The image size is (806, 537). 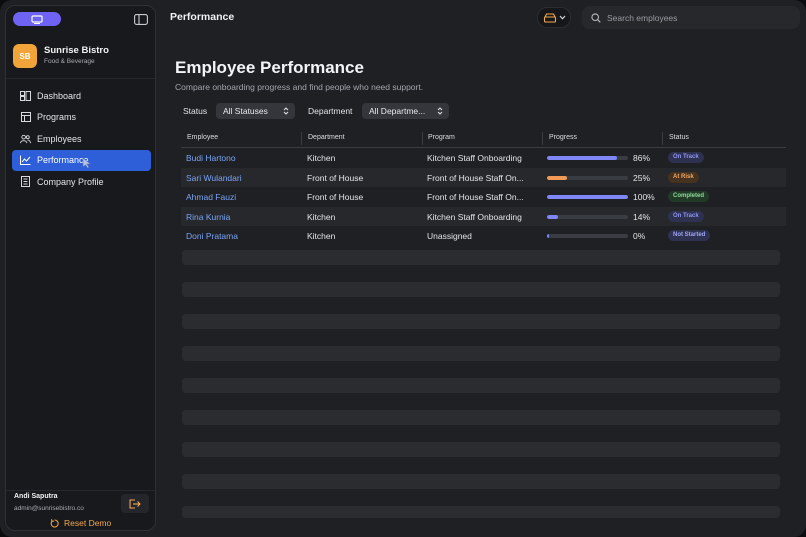 I want to click on column-header-status: Status, so click(x=679, y=137).